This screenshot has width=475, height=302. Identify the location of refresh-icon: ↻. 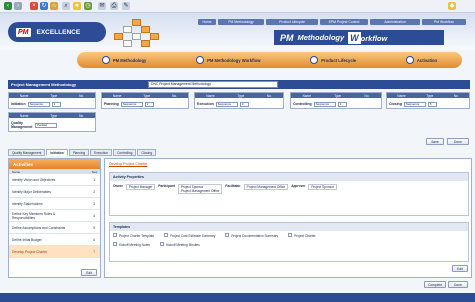
(44, 6).